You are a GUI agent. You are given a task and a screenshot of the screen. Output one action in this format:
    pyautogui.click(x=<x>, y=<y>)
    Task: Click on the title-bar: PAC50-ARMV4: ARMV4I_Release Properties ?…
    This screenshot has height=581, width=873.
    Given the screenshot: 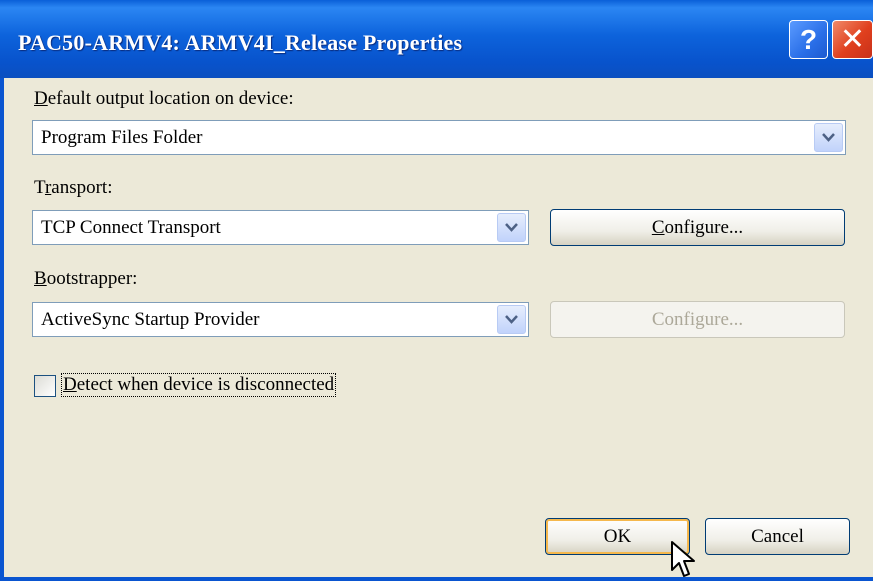 What is the action you would take?
    pyautogui.click(x=436, y=39)
    